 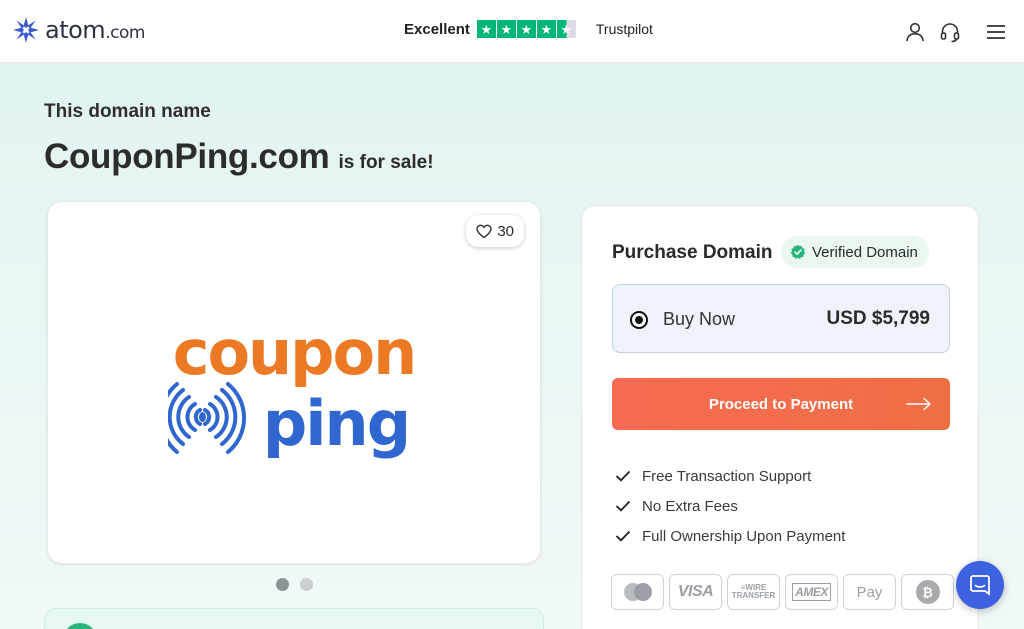 I want to click on verified-badge: Verified Domain, so click(x=855, y=252).